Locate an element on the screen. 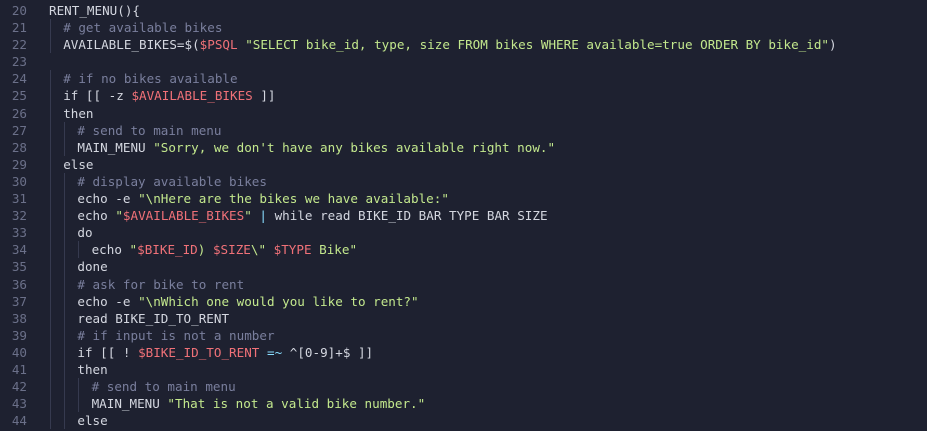 This screenshot has height=431, width=927. line-number: 34 is located at coordinates (19, 250).